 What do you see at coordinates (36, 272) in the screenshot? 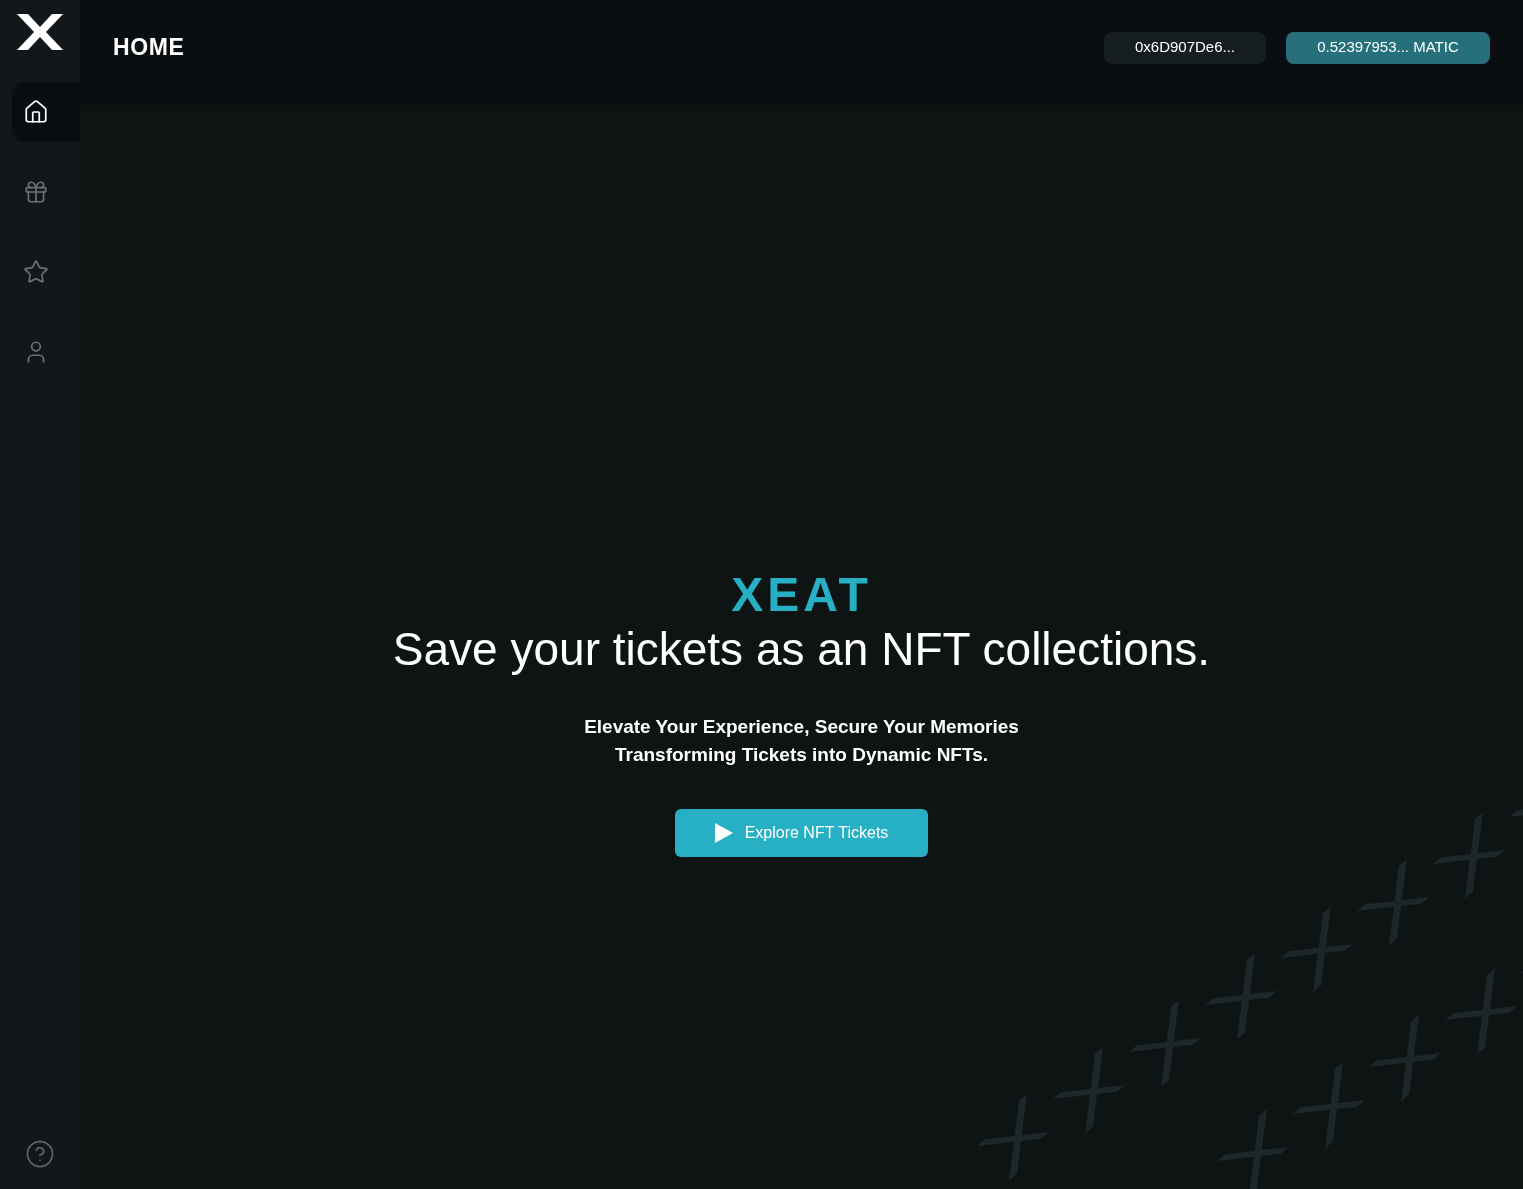
I see `star-icon` at bounding box center [36, 272].